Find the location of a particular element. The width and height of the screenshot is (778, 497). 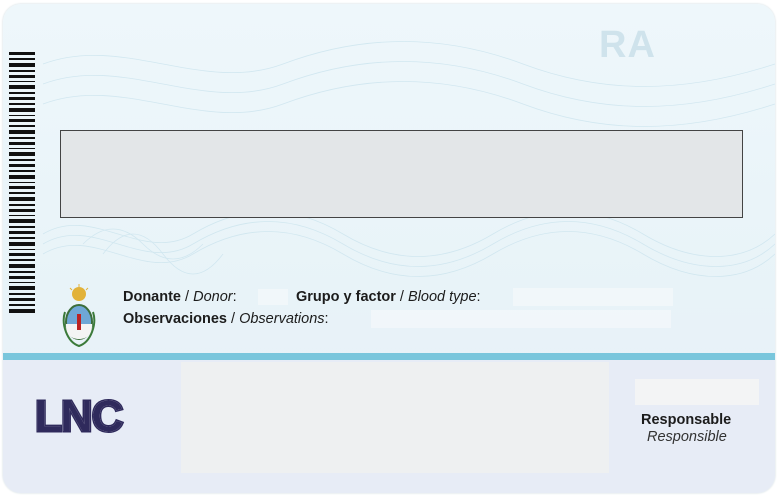

ra-watermark: RA is located at coordinates (627, 45).